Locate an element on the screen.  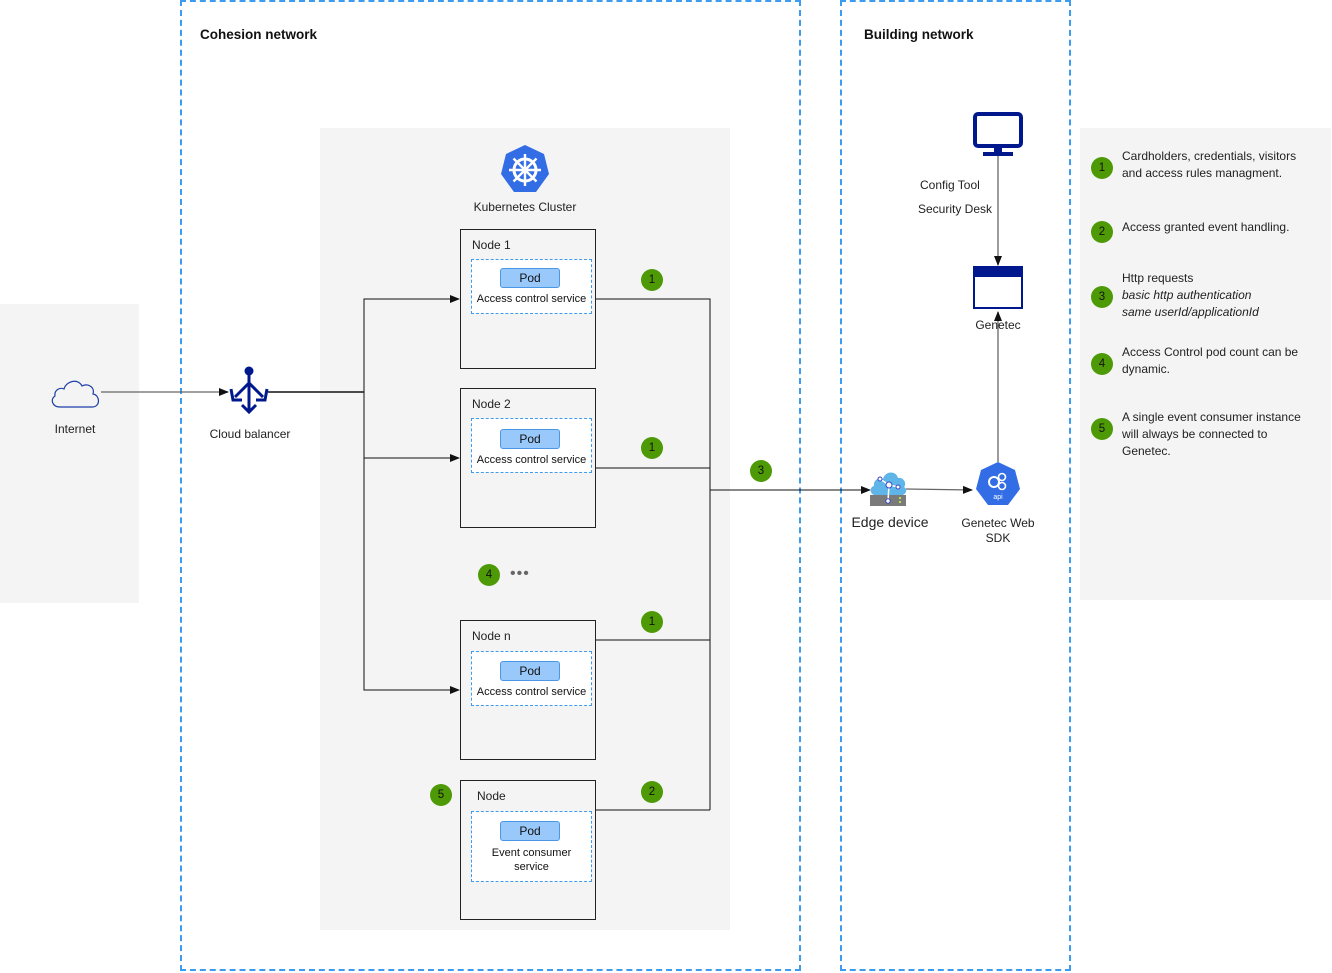
genetec-label: Genetec is located at coordinates (998, 325).